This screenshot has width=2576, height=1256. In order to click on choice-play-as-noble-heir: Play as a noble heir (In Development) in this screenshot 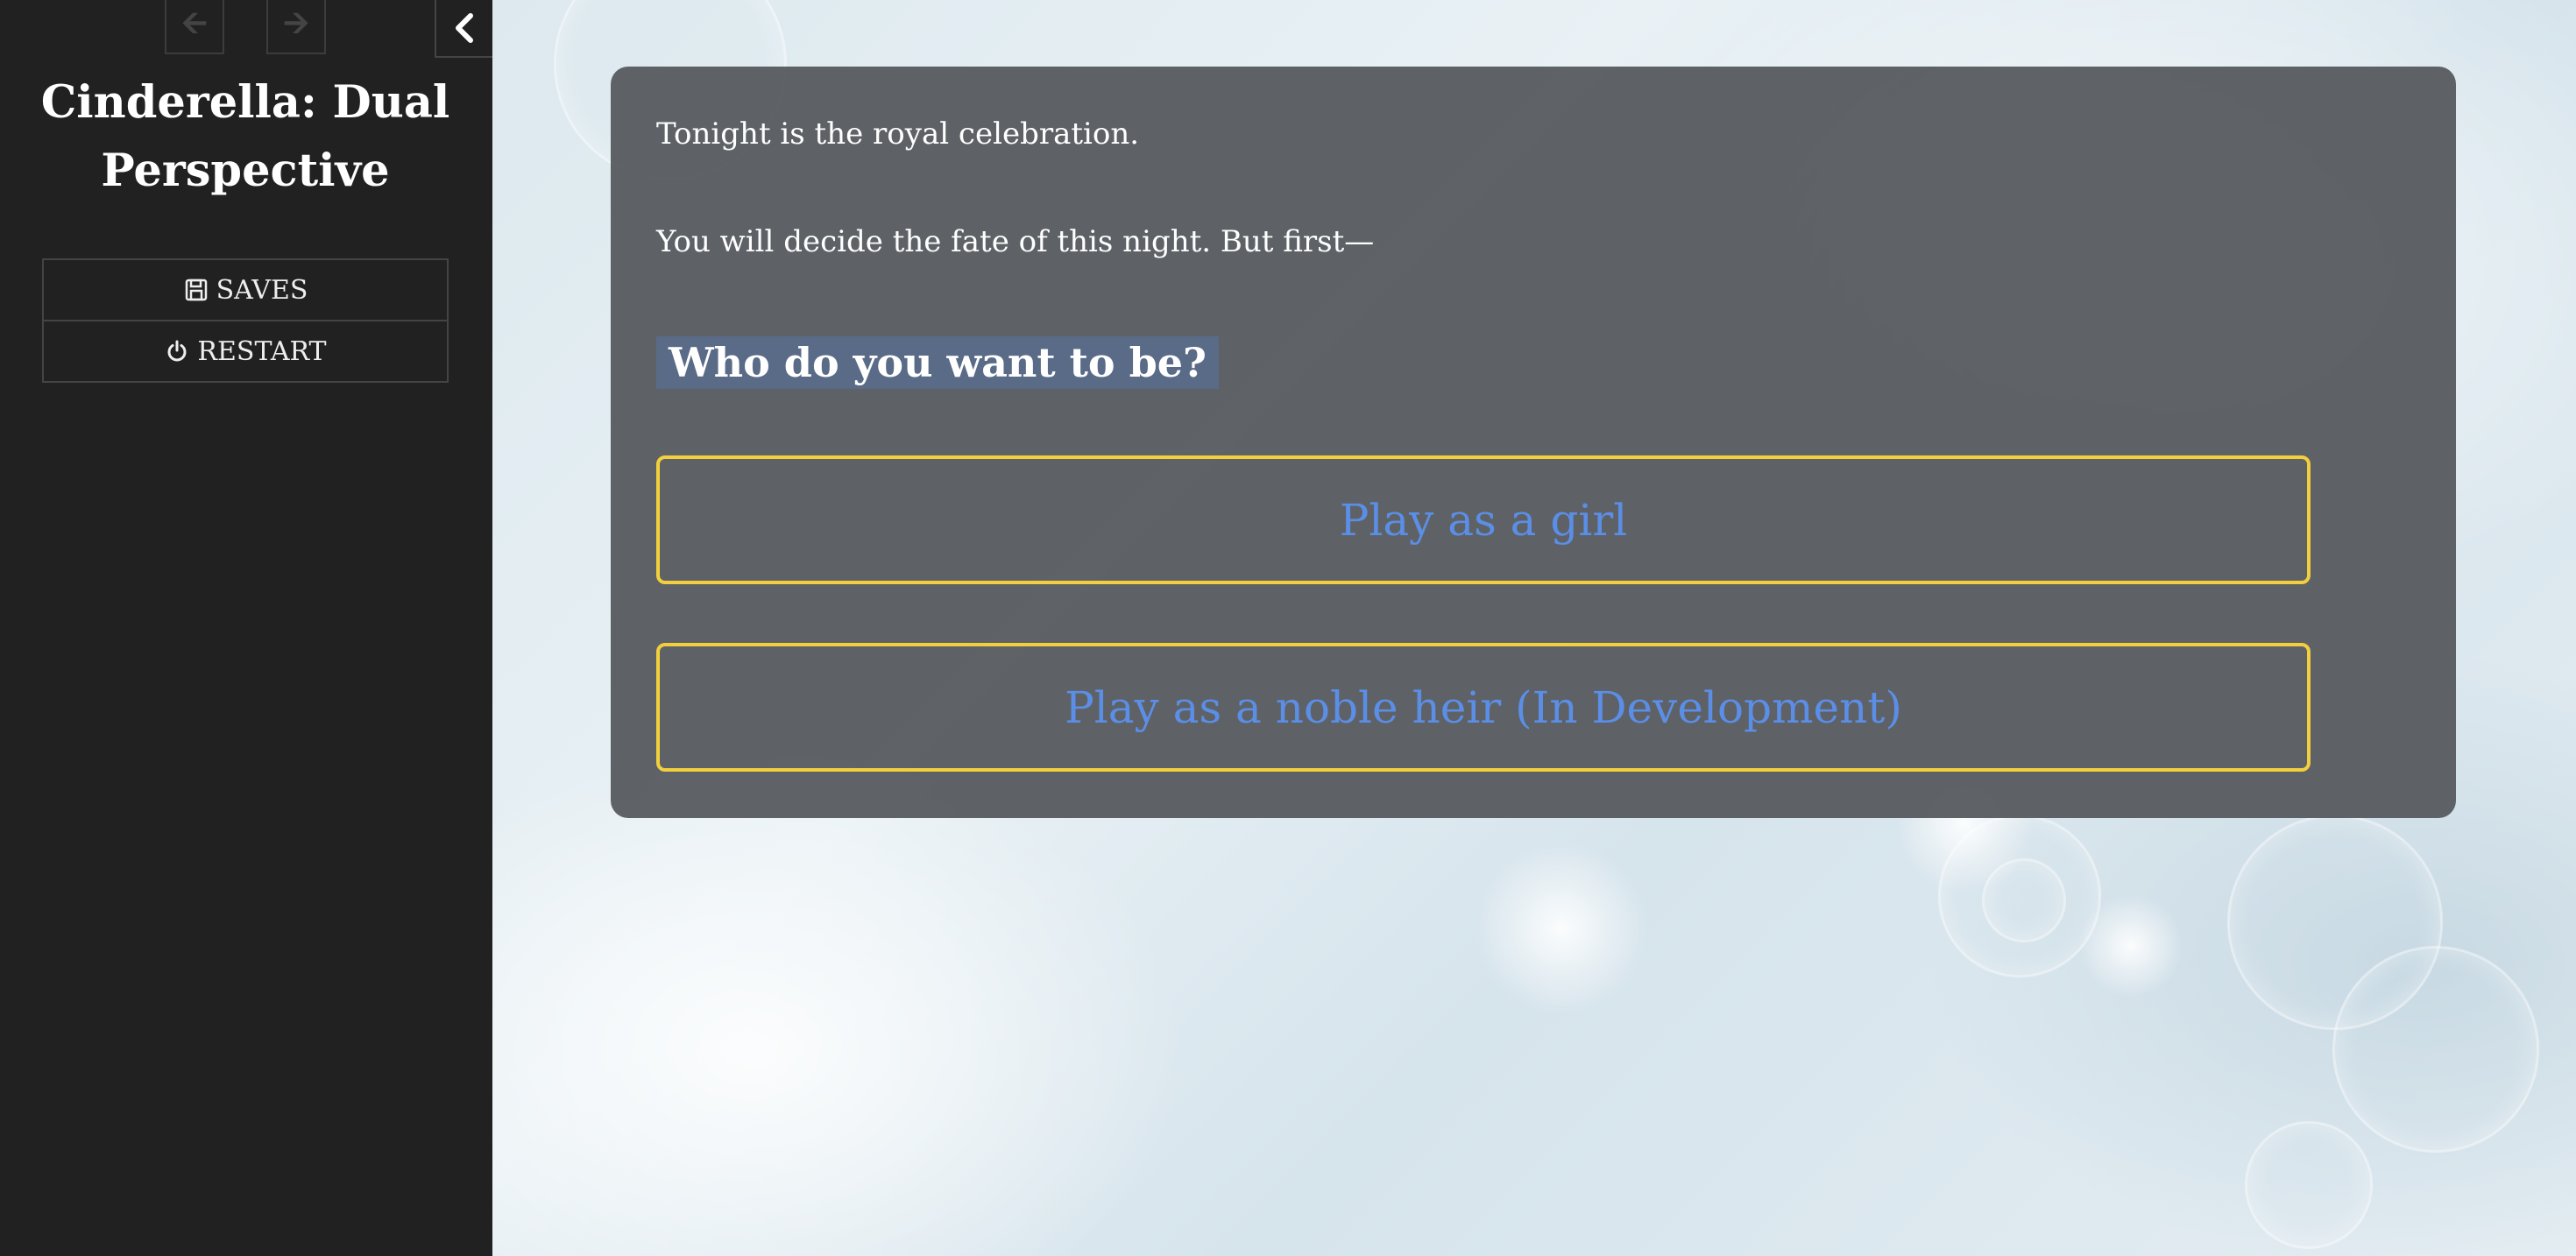, I will do `click(1483, 707)`.